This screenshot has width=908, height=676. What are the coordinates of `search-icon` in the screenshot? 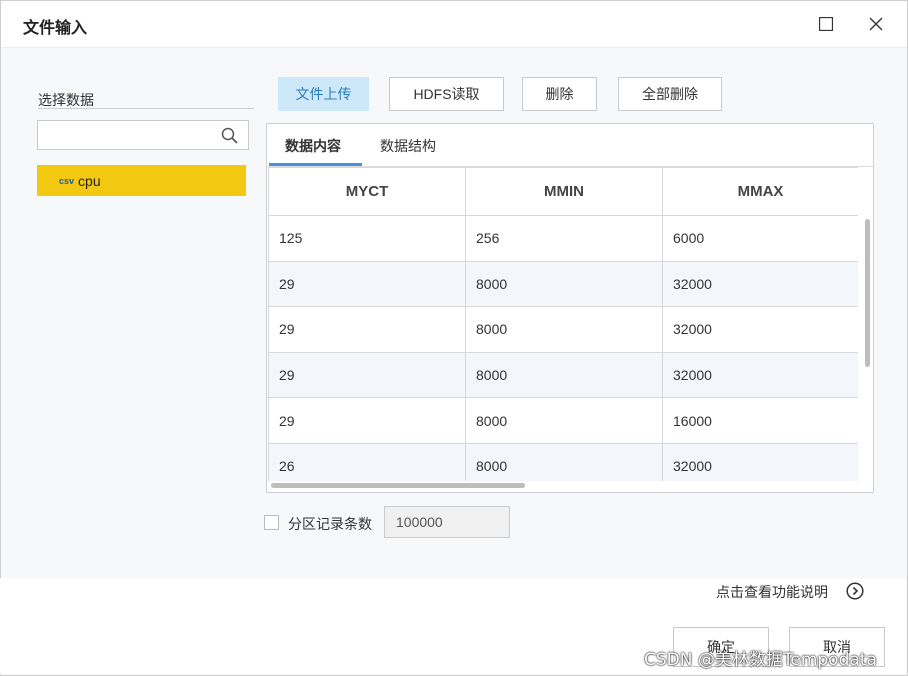 It's located at (229, 135).